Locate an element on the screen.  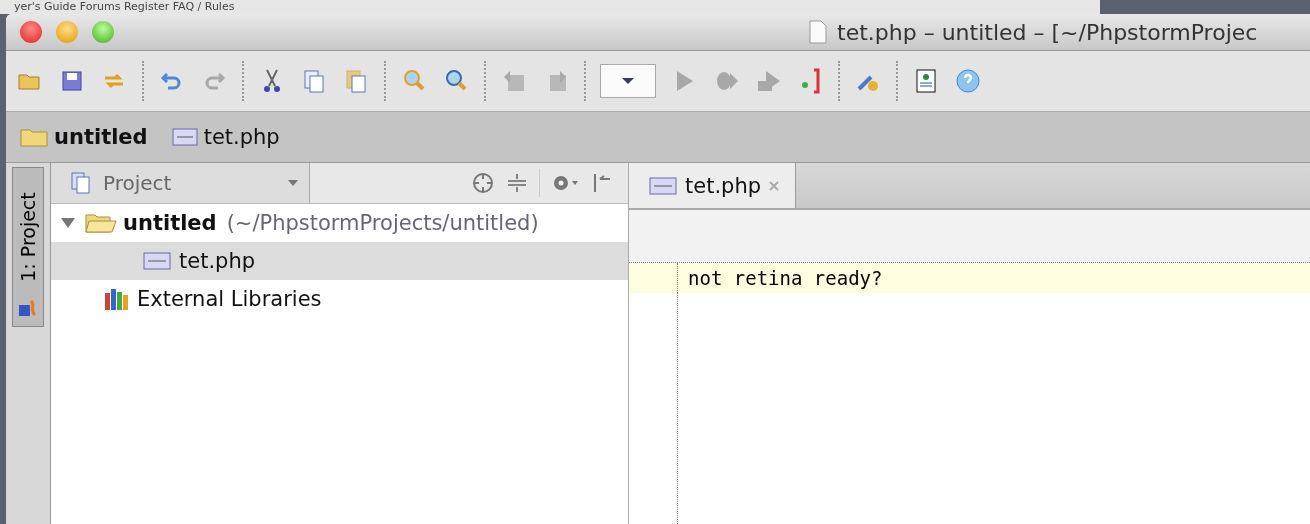
documents-icon is located at coordinates (81, 183).